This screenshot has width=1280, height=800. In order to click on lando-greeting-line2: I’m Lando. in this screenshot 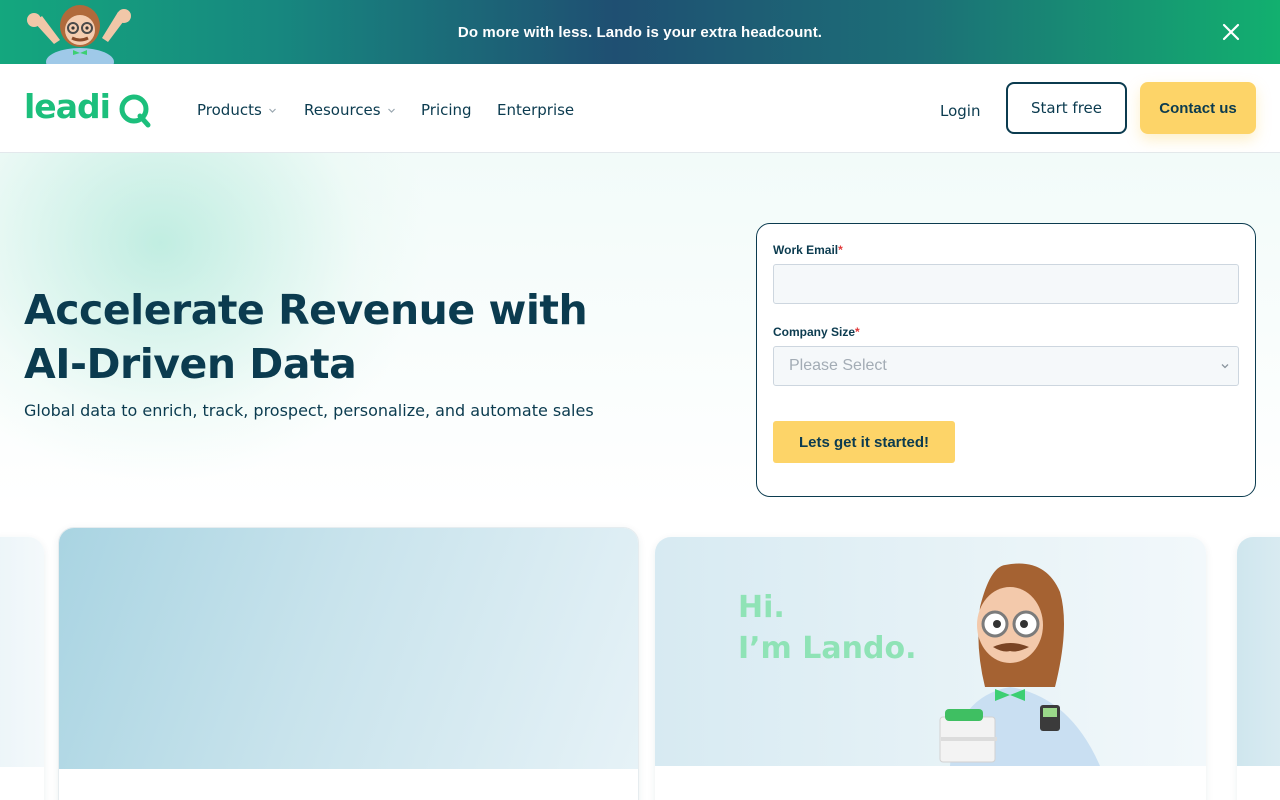, I will do `click(827, 648)`.